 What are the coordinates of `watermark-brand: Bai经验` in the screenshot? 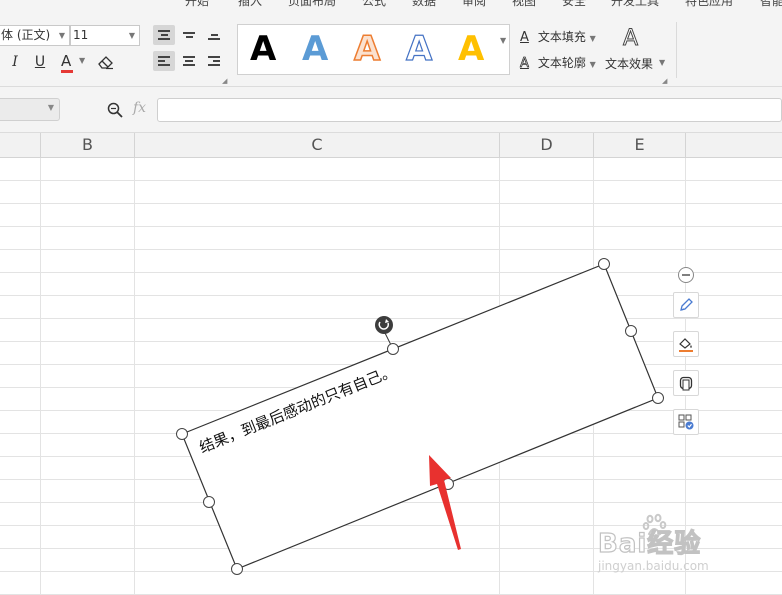 It's located at (649, 543).